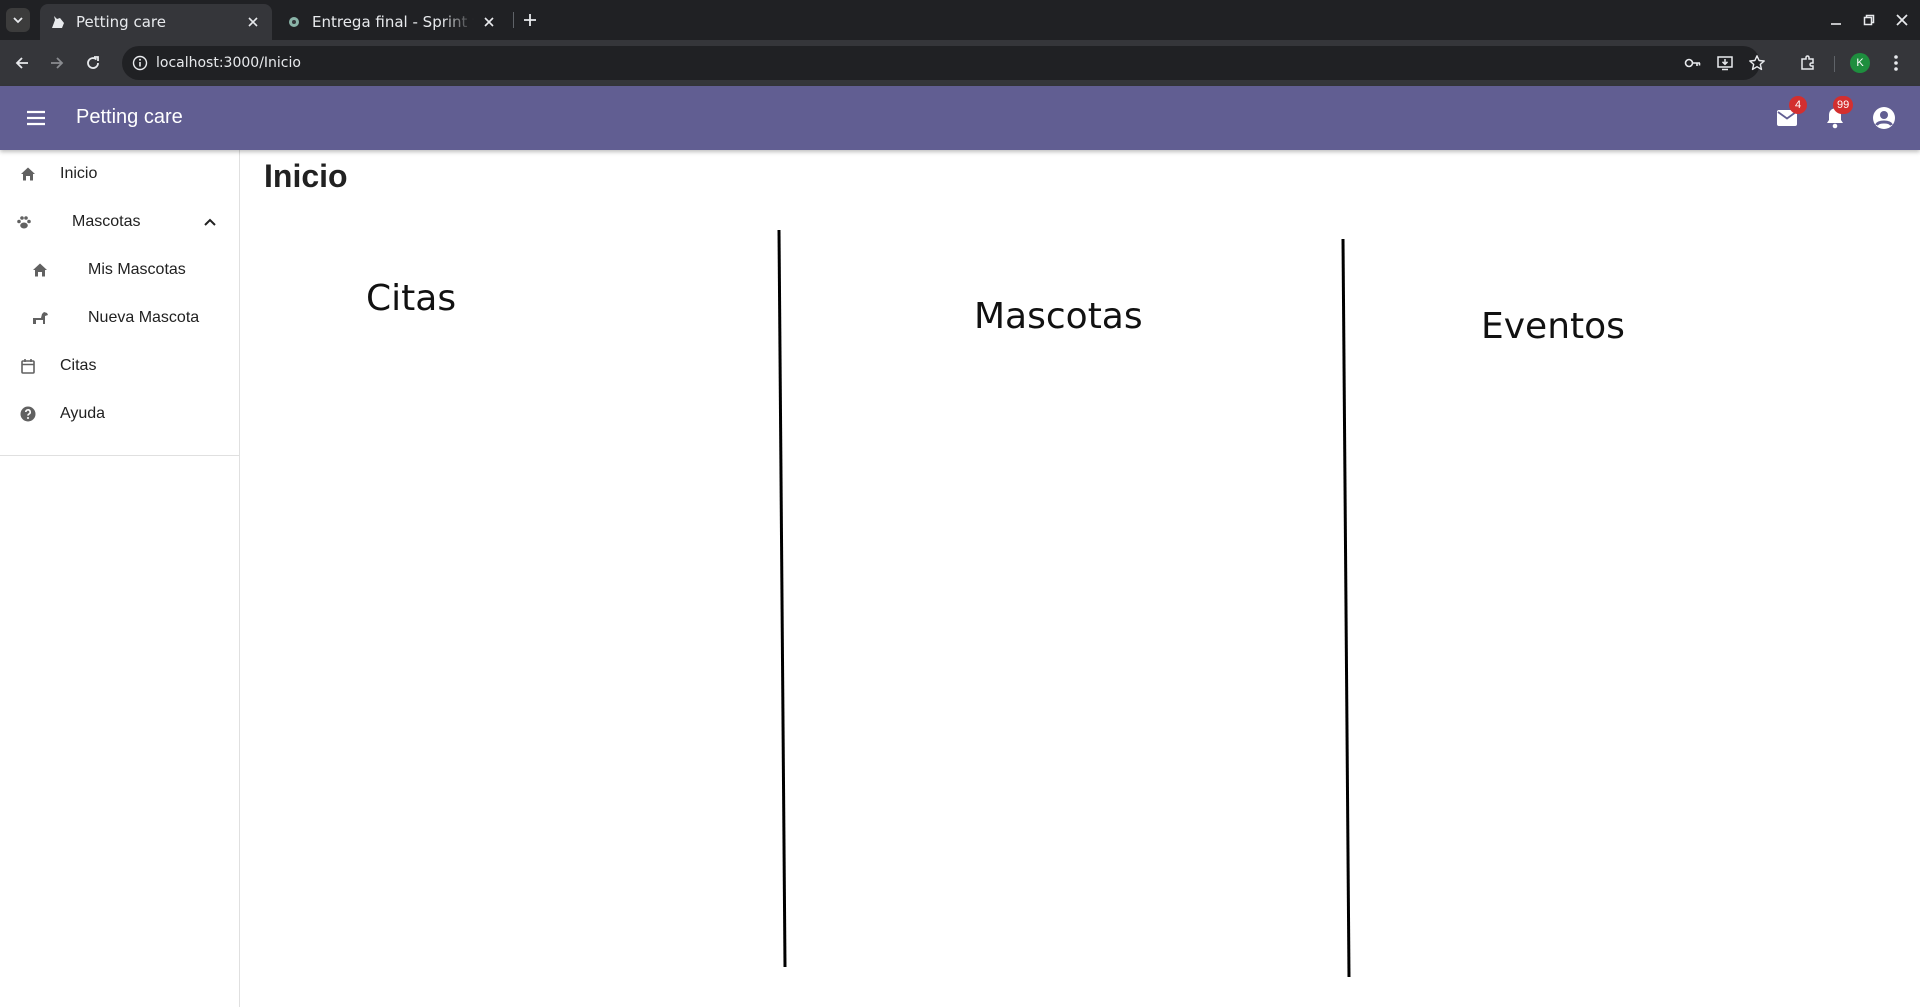  Describe the element at coordinates (1843, 105) in the screenshot. I see `notifications-badge: 99` at that location.